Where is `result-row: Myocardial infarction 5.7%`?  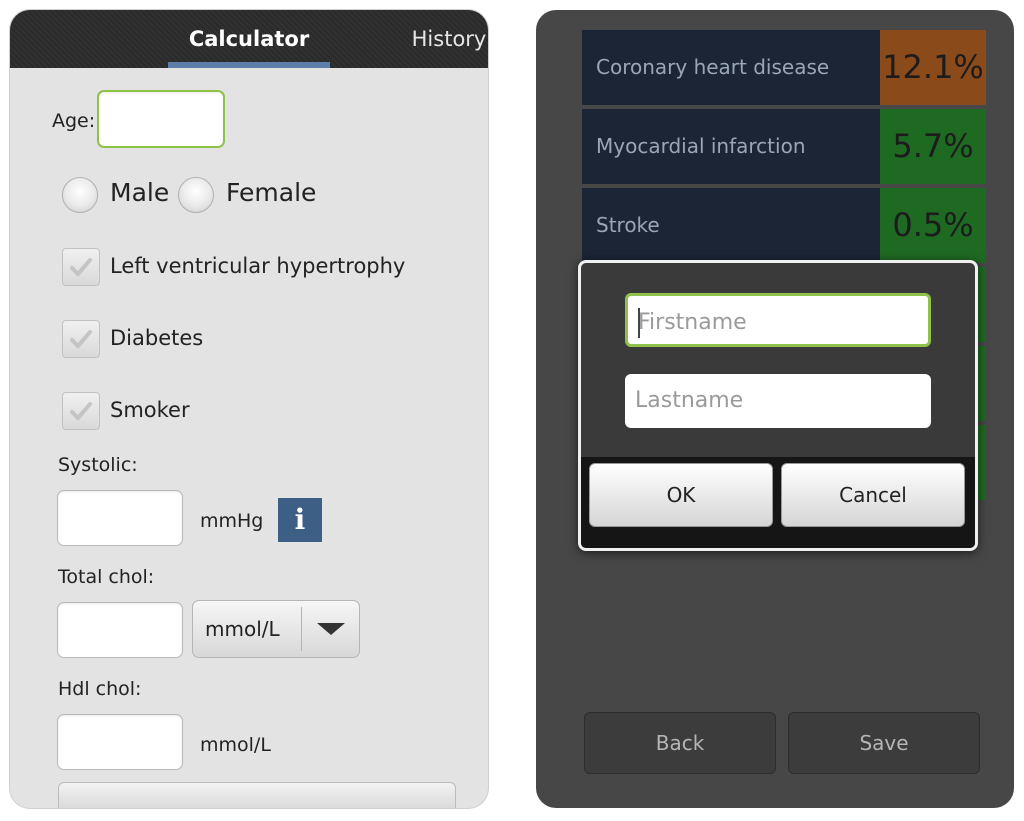
result-row: Myocardial infarction 5.7% is located at coordinates (784, 146).